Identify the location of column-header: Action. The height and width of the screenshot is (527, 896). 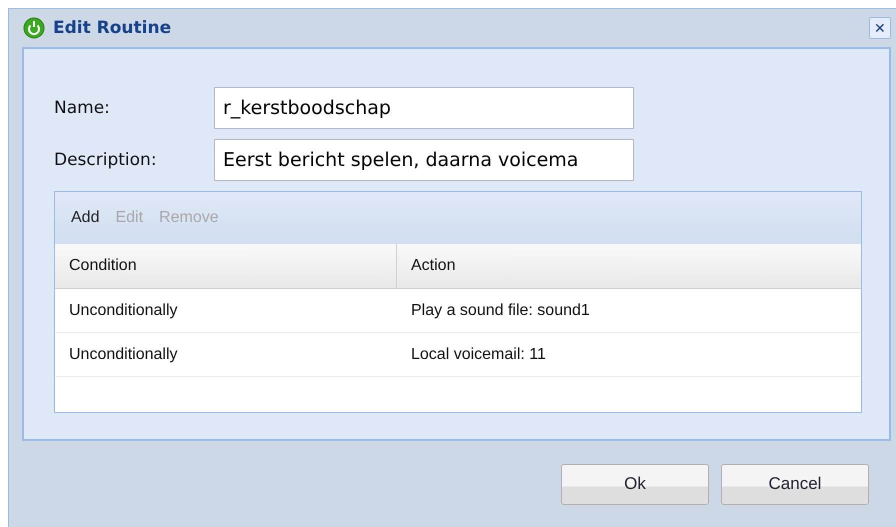
(629, 266).